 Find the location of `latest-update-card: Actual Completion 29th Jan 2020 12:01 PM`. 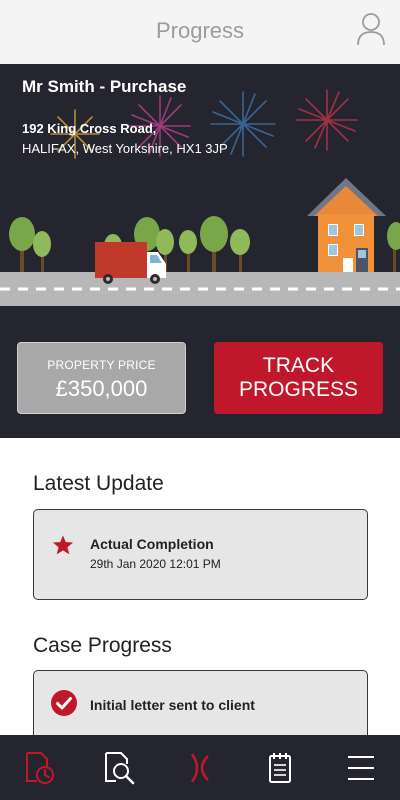

latest-update-card: Actual Completion 29th Jan 2020 12:01 PM is located at coordinates (200, 554).